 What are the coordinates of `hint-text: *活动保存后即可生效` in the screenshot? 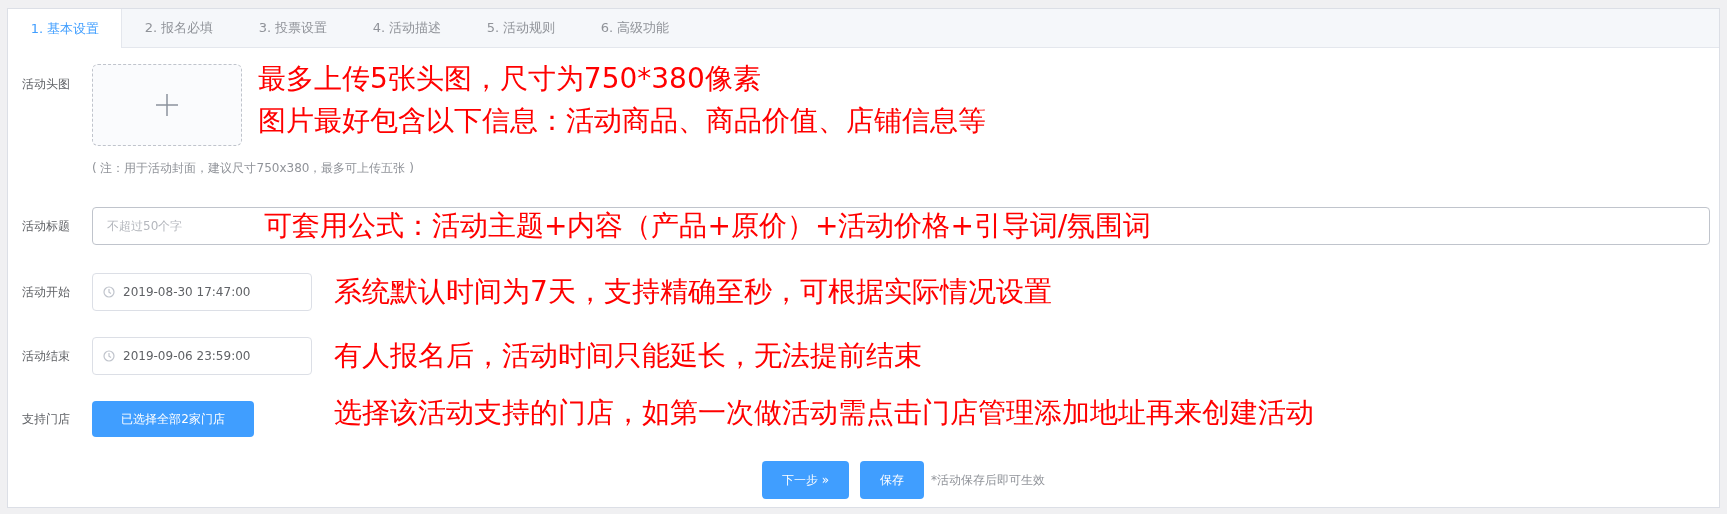 It's located at (988, 480).